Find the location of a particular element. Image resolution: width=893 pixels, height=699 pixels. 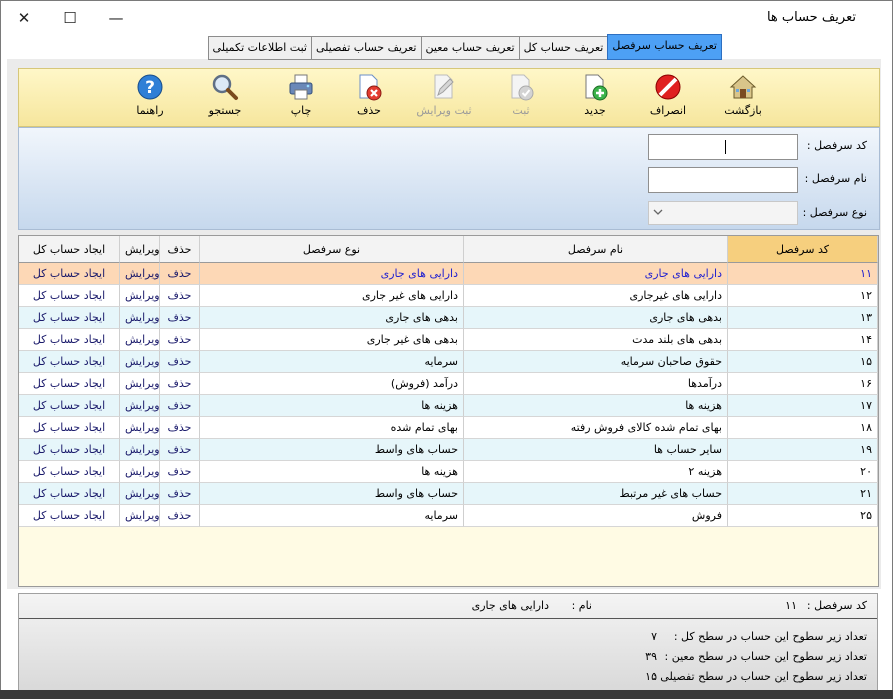

tab-extra-info: ثبت اطلاعات تکمیلی is located at coordinates (259, 48).